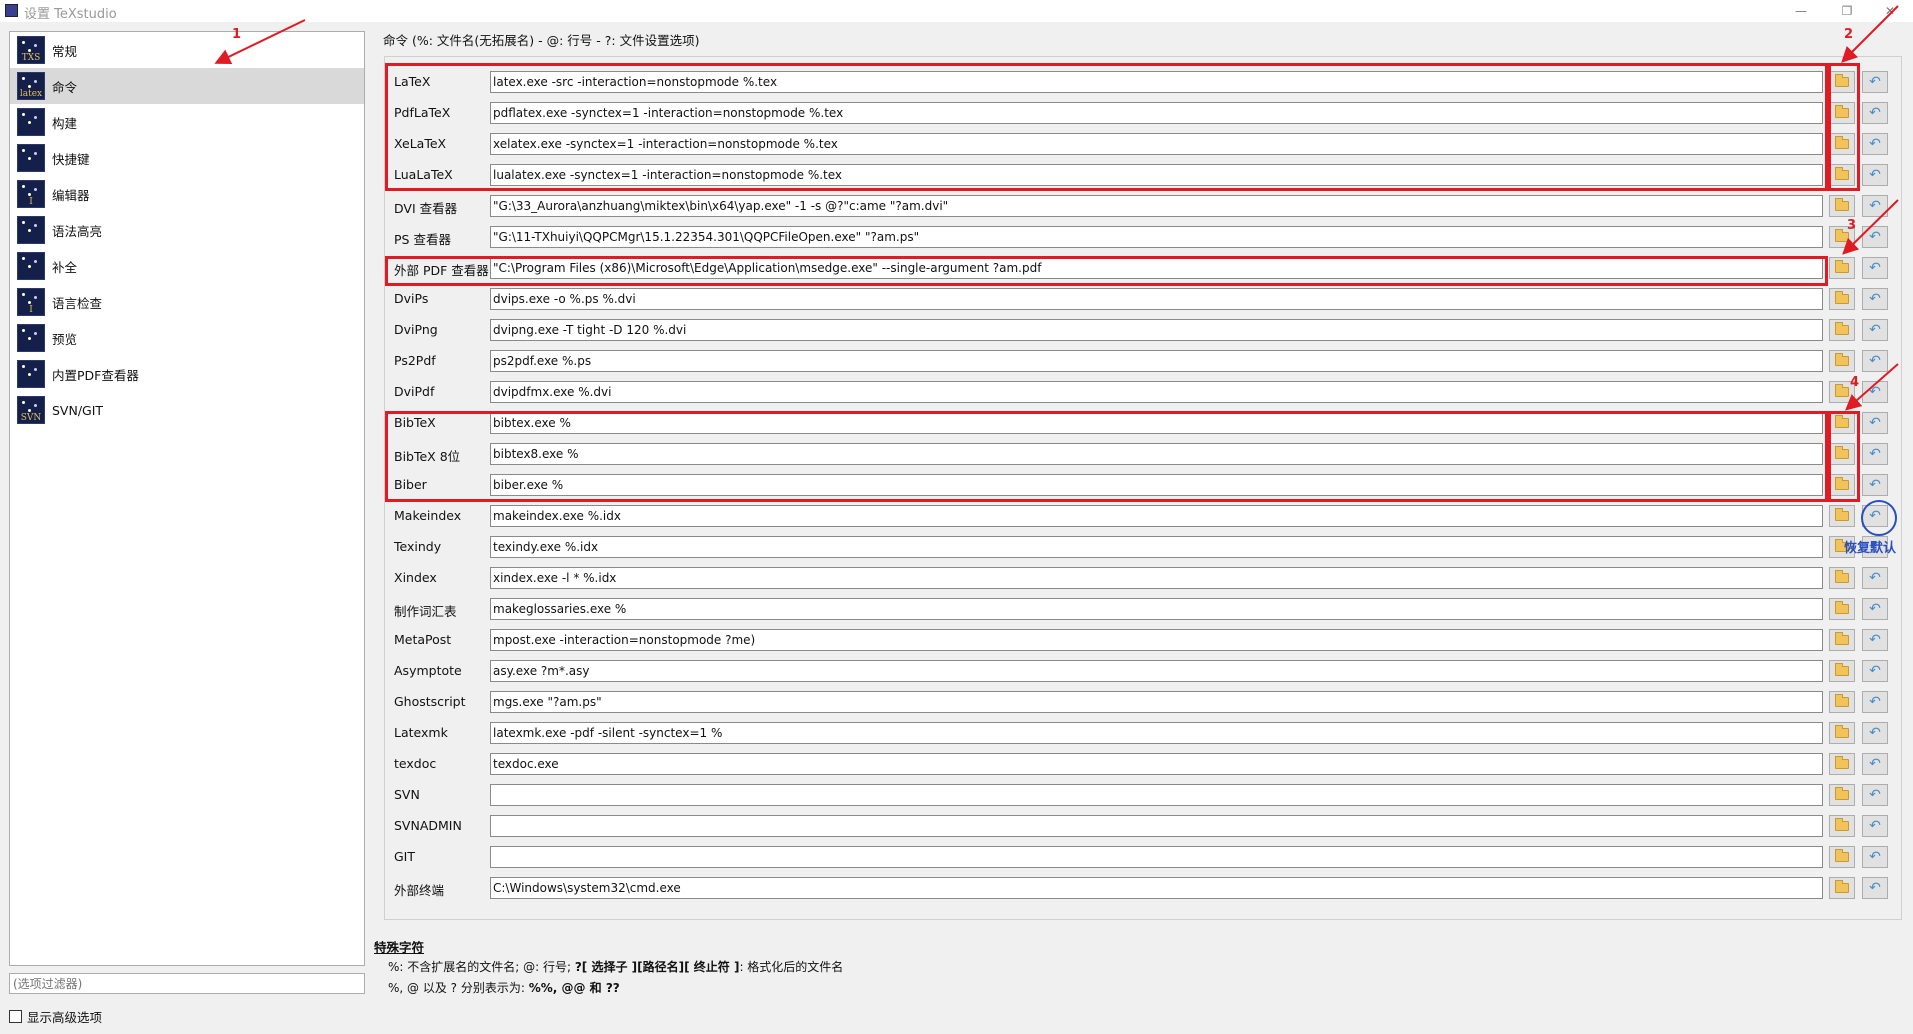 The image size is (1913, 1034). Describe the element at coordinates (1156, 361) in the screenshot. I see `command-input: ps2pdf.exe %.ps` at that location.